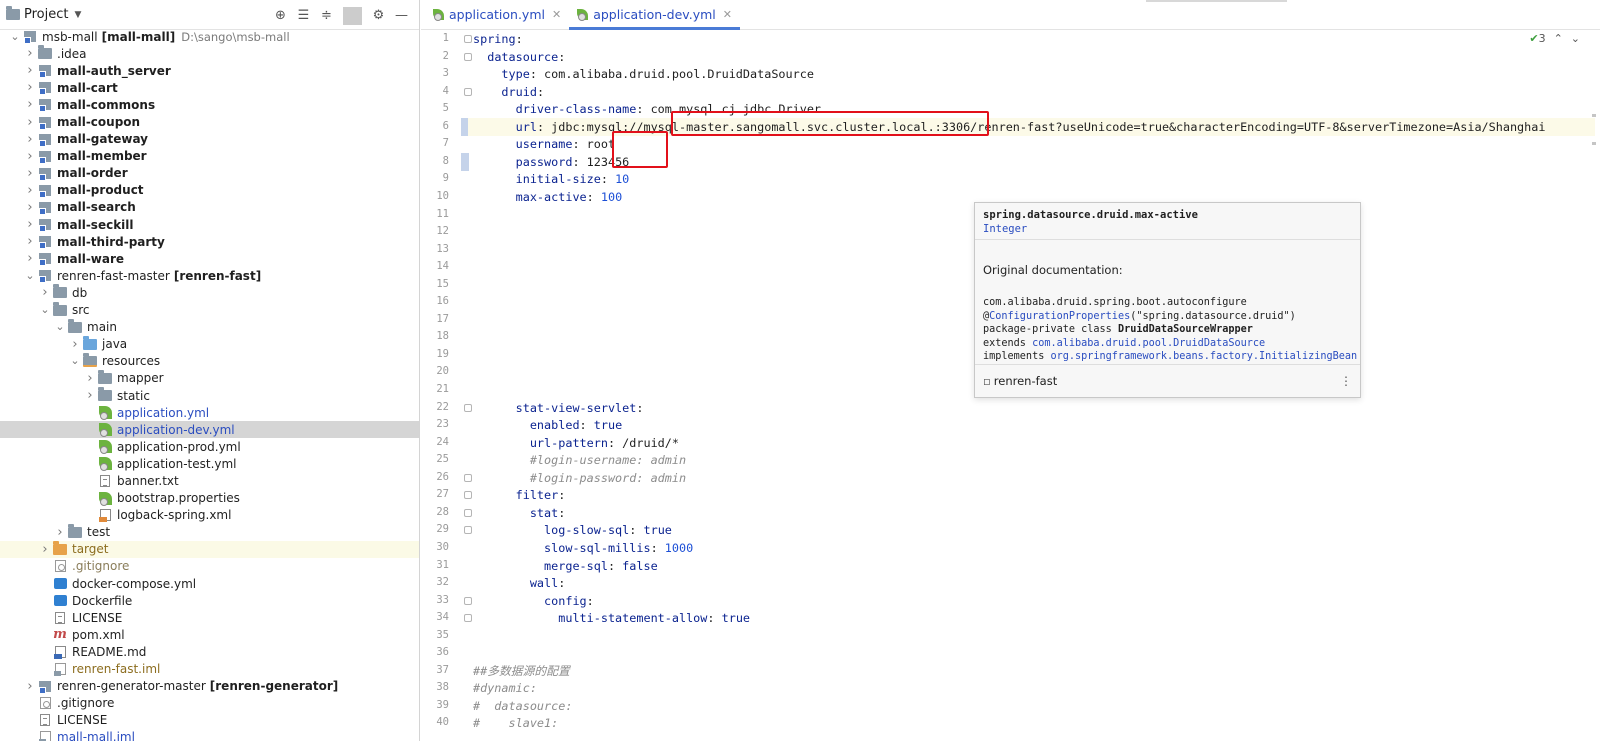 The height and width of the screenshot is (741, 1600). What do you see at coordinates (209, 430) in the screenshot?
I see `tree-item: ›application-dev.yml` at bounding box center [209, 430].